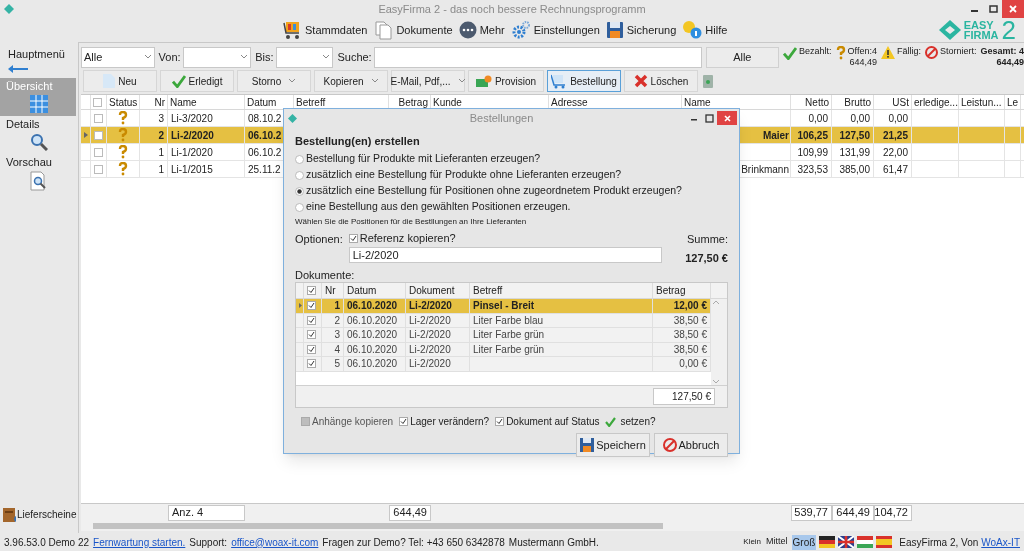 The image size is (1024, 551). What do you see at coordinates (893, 152) in the screenshot?
I see `table-cell: 22,00` at bounding box center [893, 152].